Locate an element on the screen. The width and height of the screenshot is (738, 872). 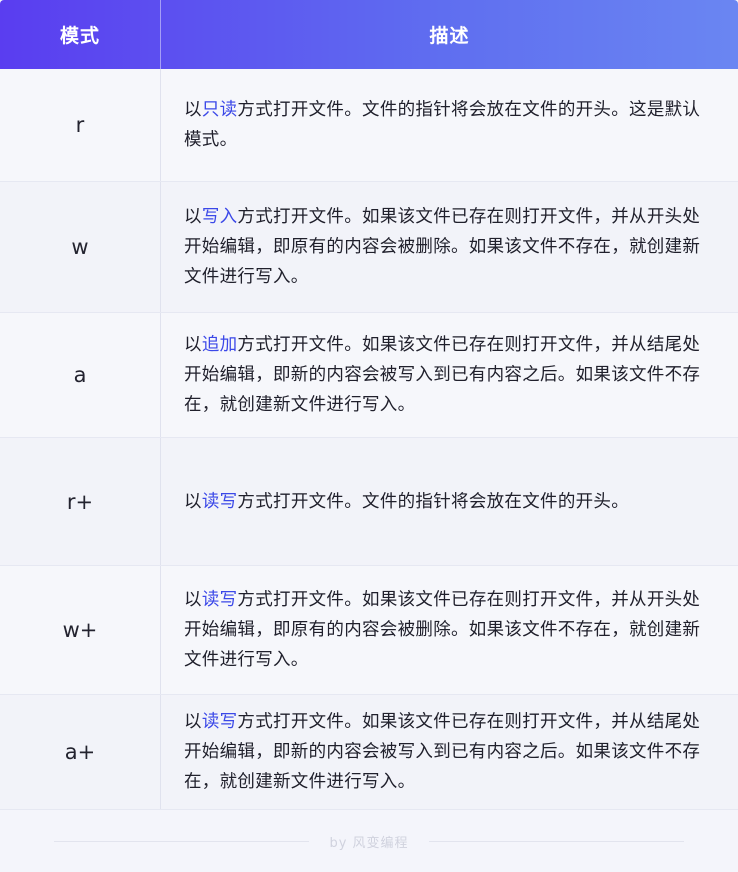
footer-watermark: by 风变编程 is located at coordinates (369, 841).